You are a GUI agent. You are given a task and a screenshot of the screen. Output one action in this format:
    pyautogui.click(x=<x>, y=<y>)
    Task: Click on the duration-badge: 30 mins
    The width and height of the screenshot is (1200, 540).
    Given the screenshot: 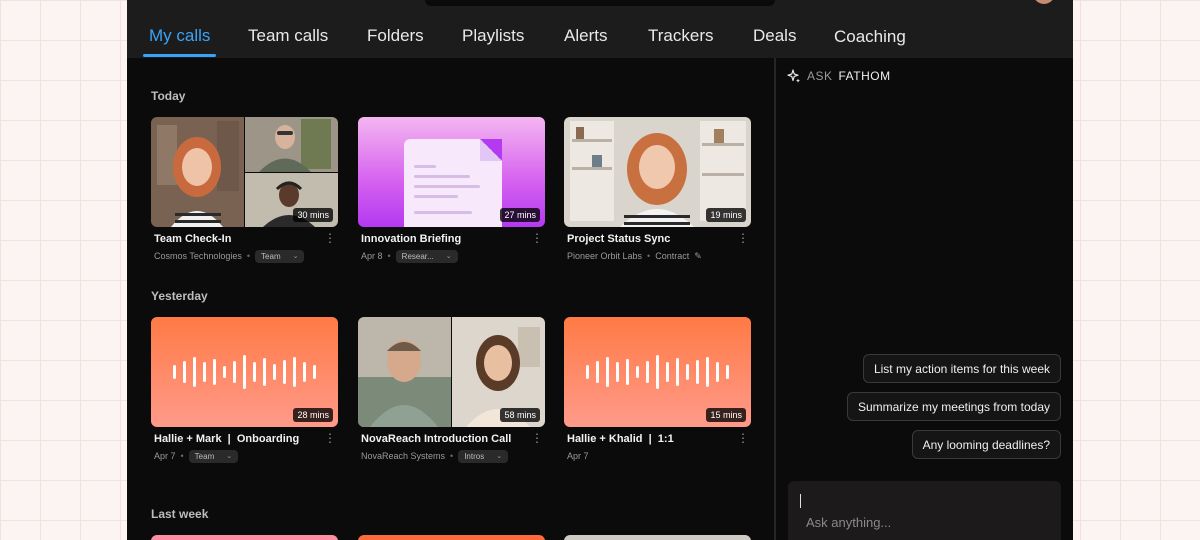 What is the action you would take?
    pyautogui.click(x=313, y=215)
    